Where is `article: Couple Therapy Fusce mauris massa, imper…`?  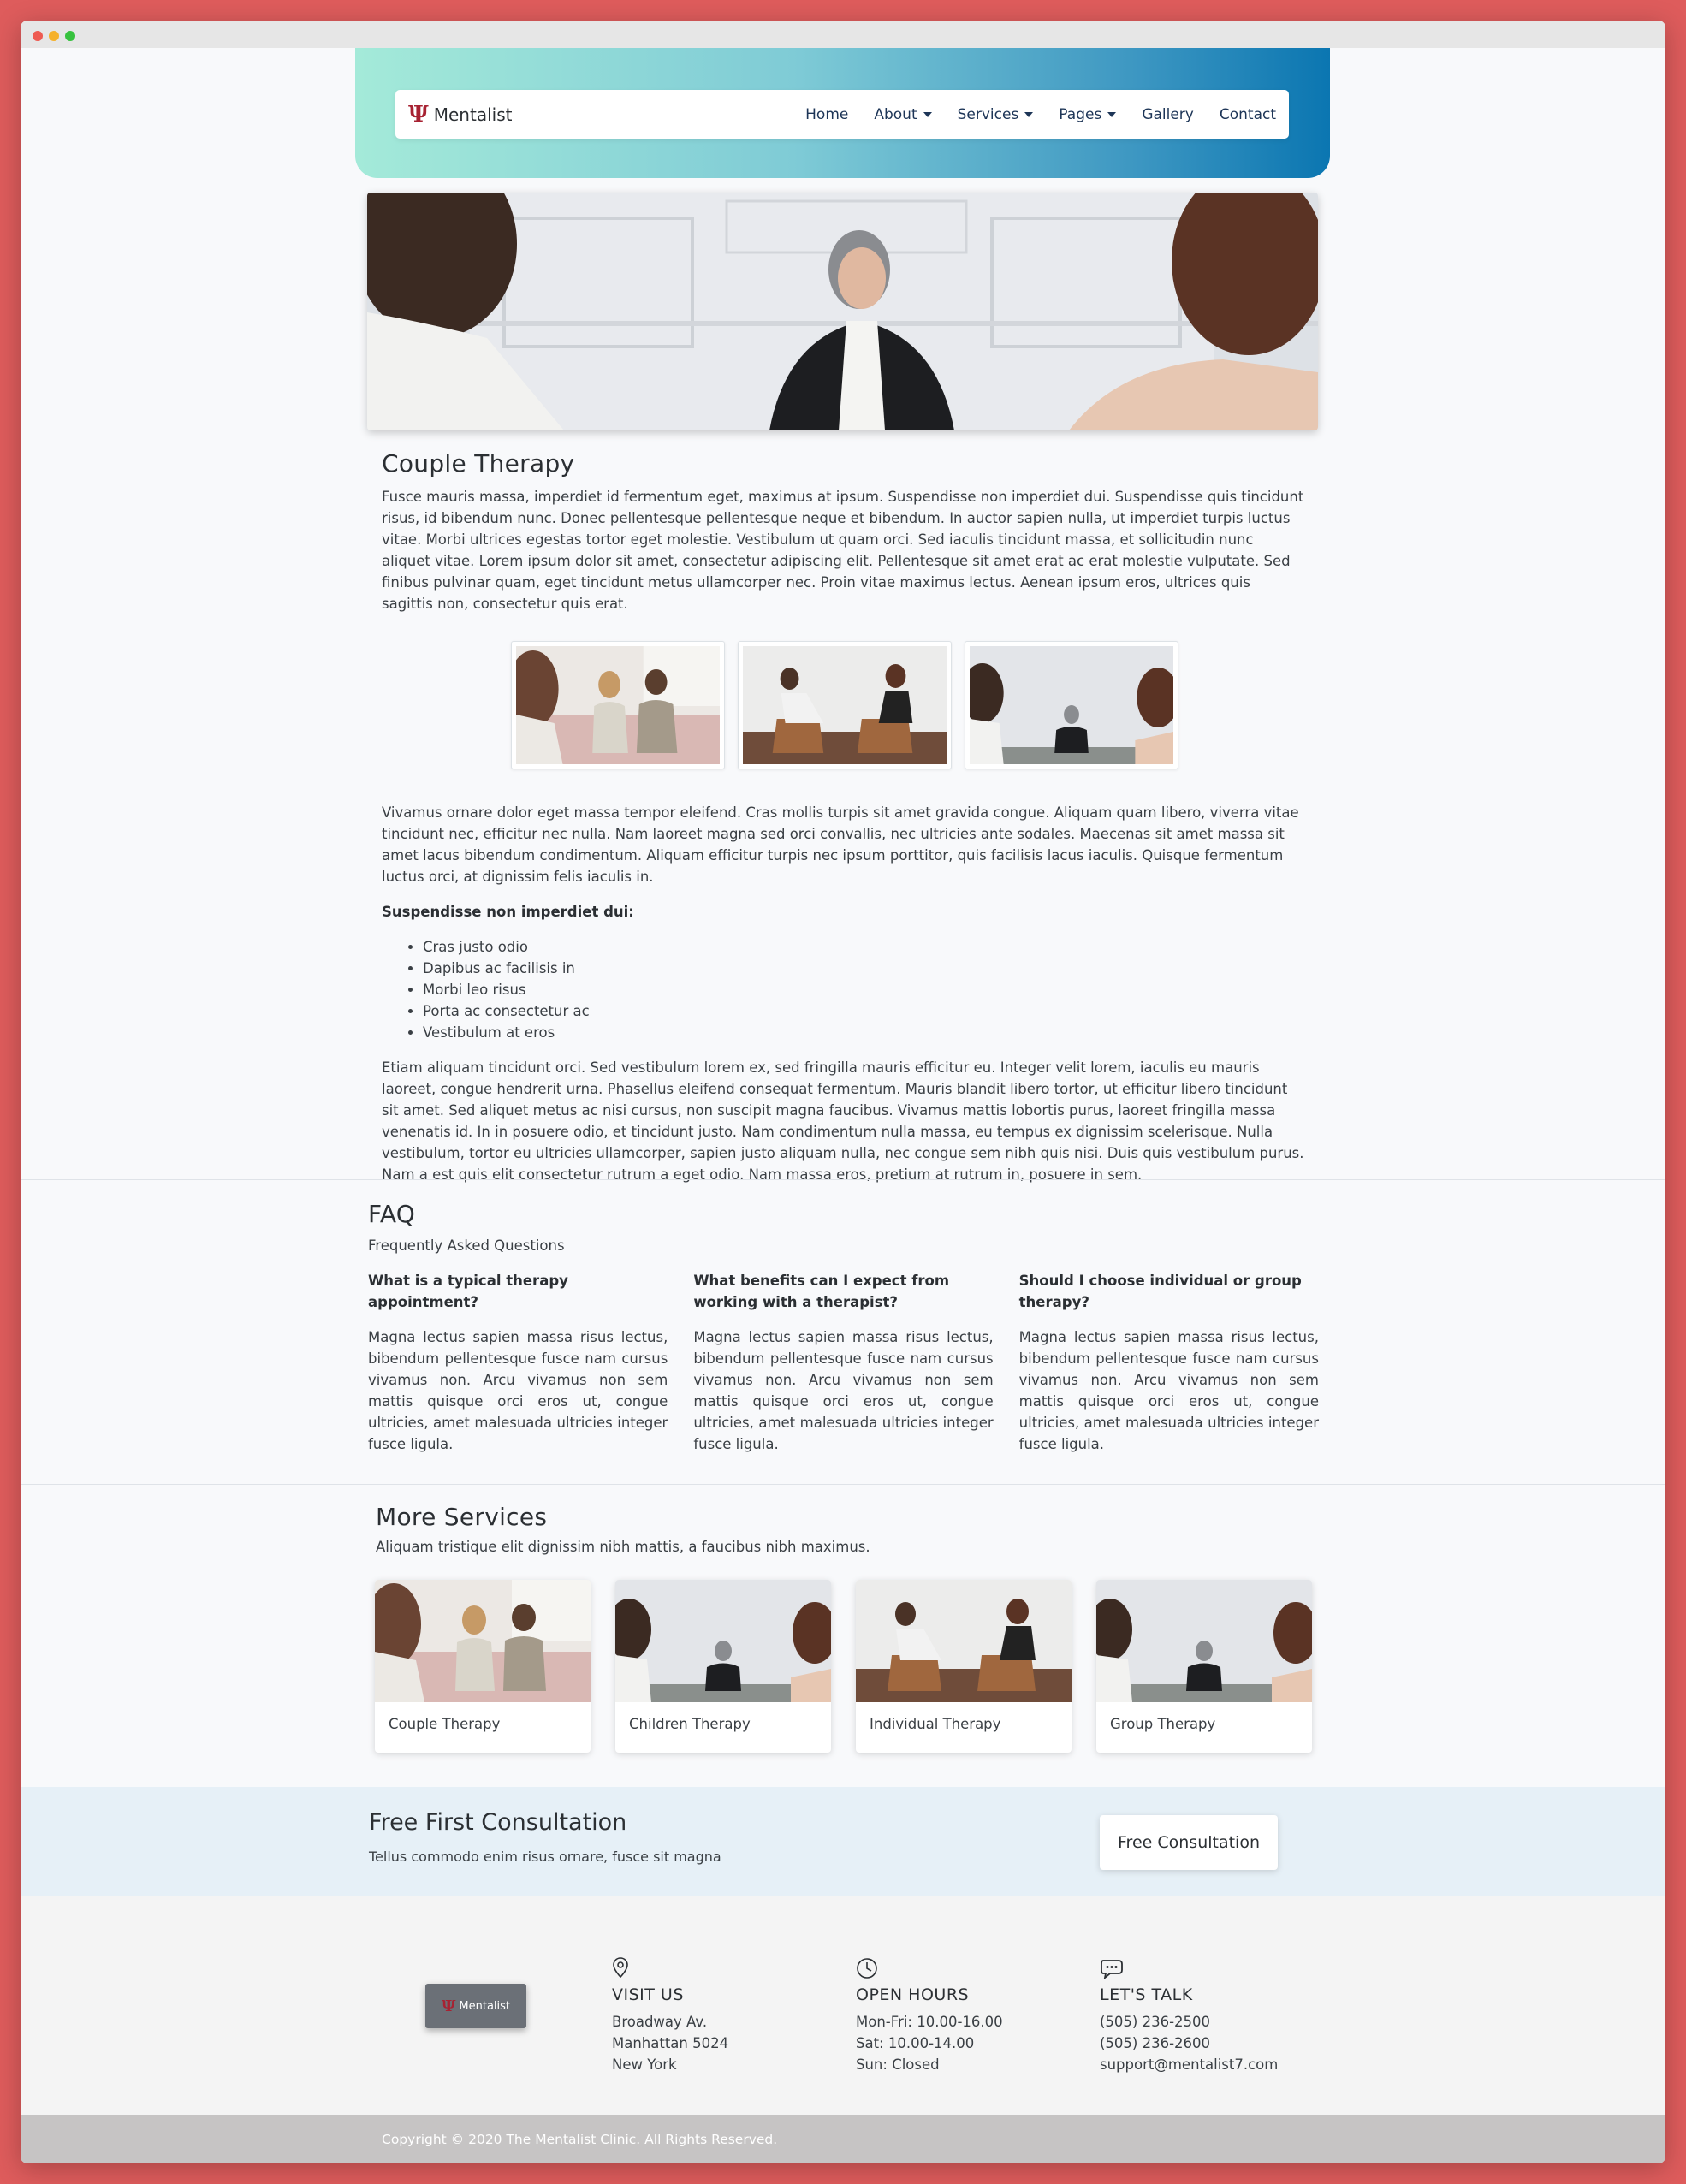 article: Couple Therapy Fusce mauris massa, imper… is located at coordinates (844, 532).